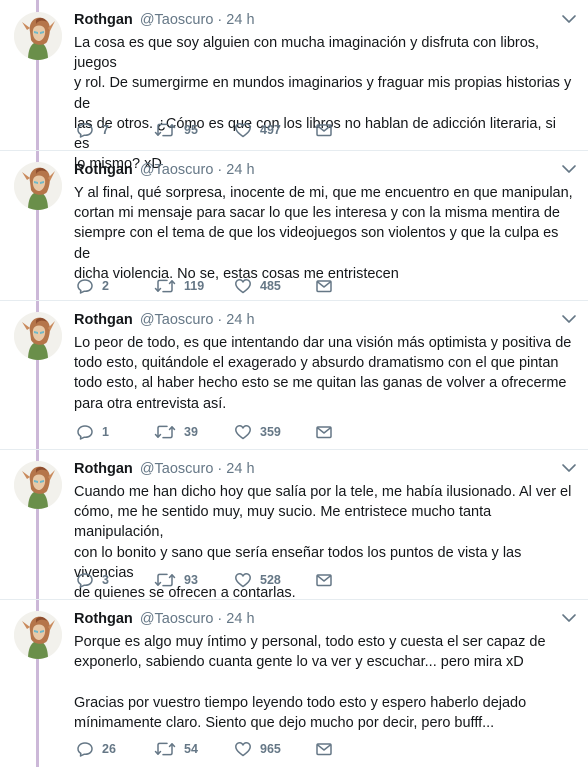 The width and height of the screenshot is (588, 767). I want to click on like-button: 528, so click(257, 580).